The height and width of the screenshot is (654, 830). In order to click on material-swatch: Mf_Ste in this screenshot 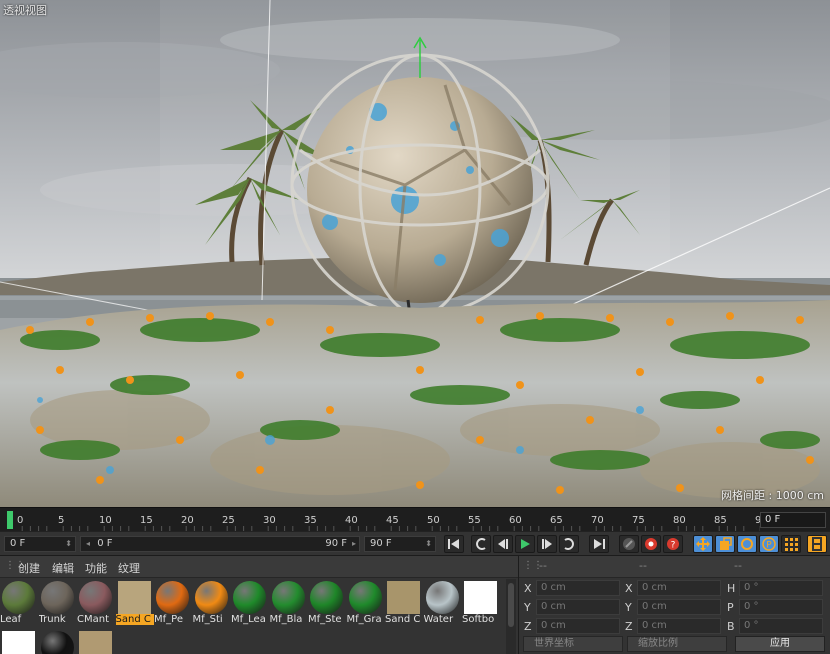, I will do `click(327, 603)`.